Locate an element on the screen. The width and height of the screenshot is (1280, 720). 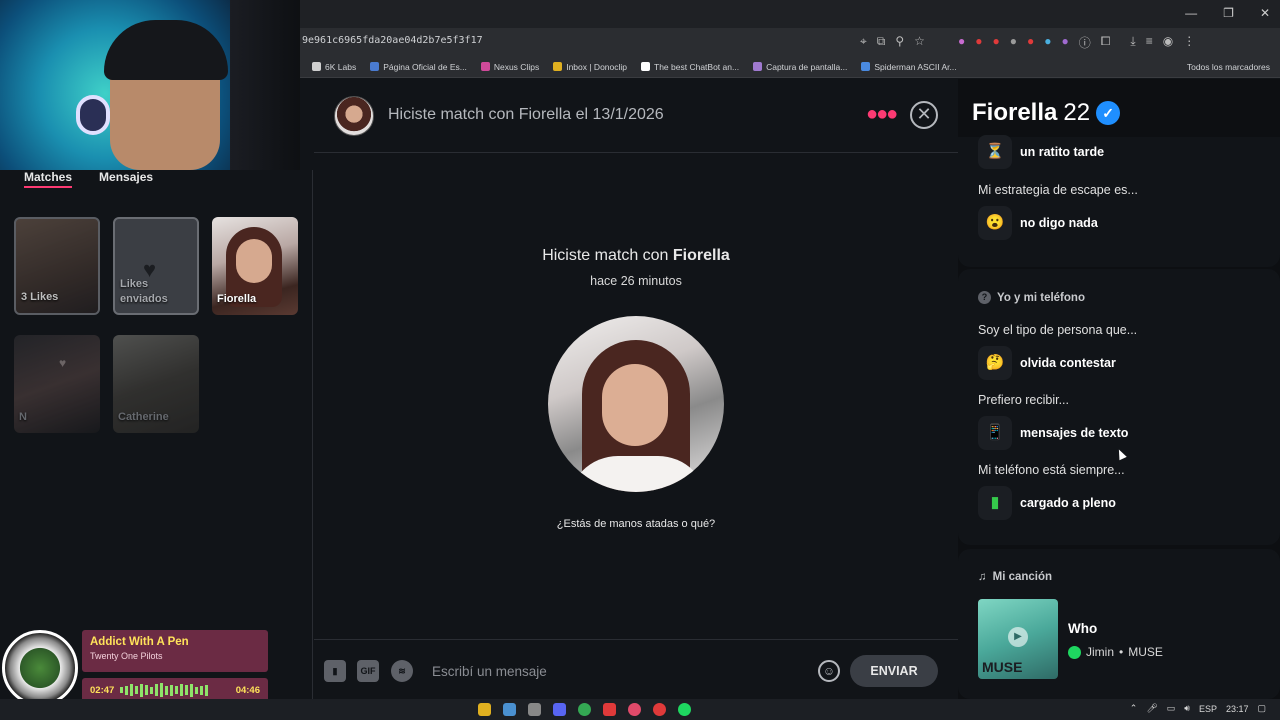
play-icon: ▶ is located at coordinates (1018, 637).